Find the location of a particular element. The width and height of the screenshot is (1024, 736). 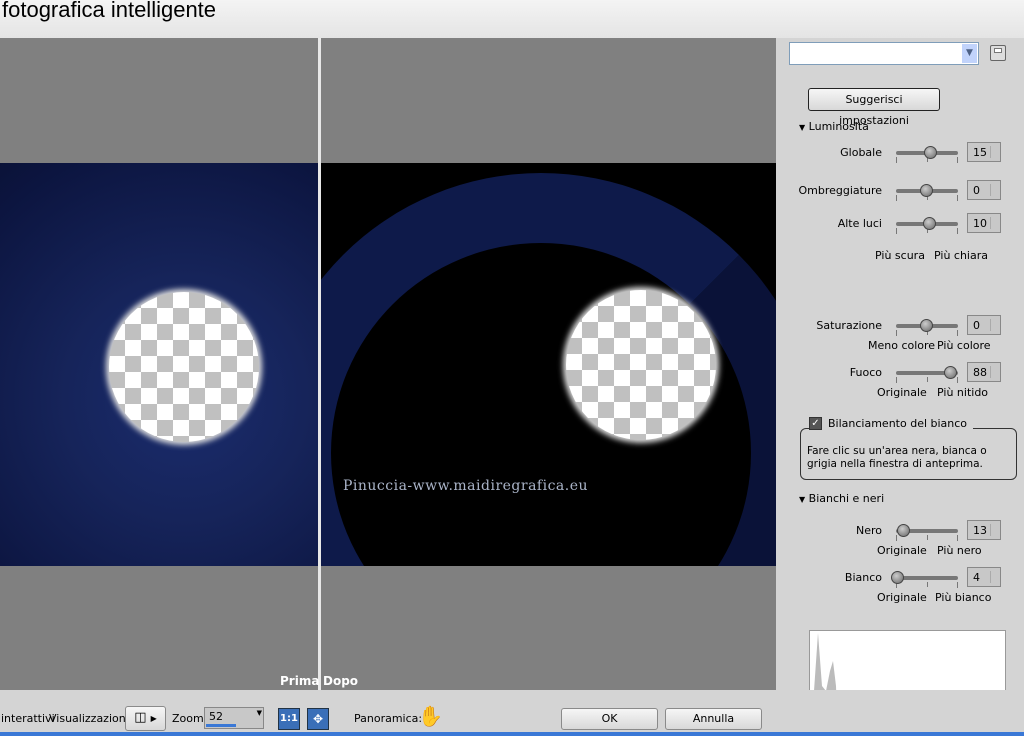

globale-value: 15 is located at coordinates (980, 152).